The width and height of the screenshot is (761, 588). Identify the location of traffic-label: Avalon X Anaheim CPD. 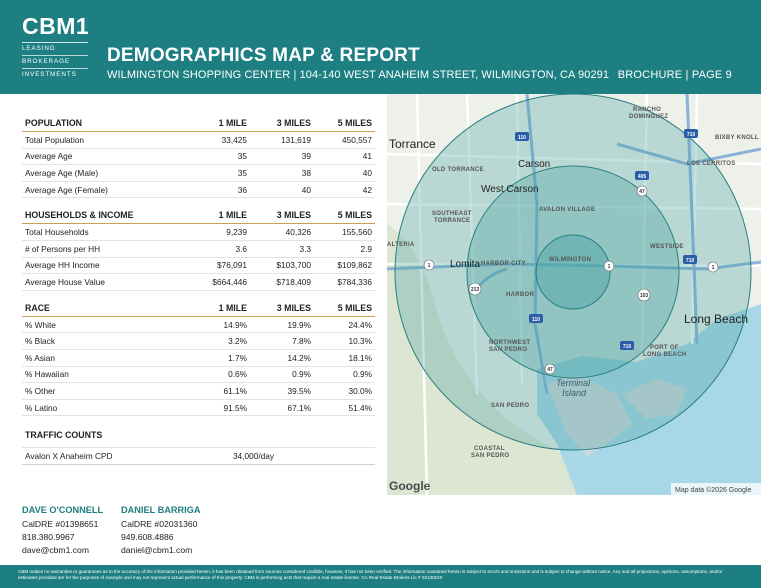
(69, 456).